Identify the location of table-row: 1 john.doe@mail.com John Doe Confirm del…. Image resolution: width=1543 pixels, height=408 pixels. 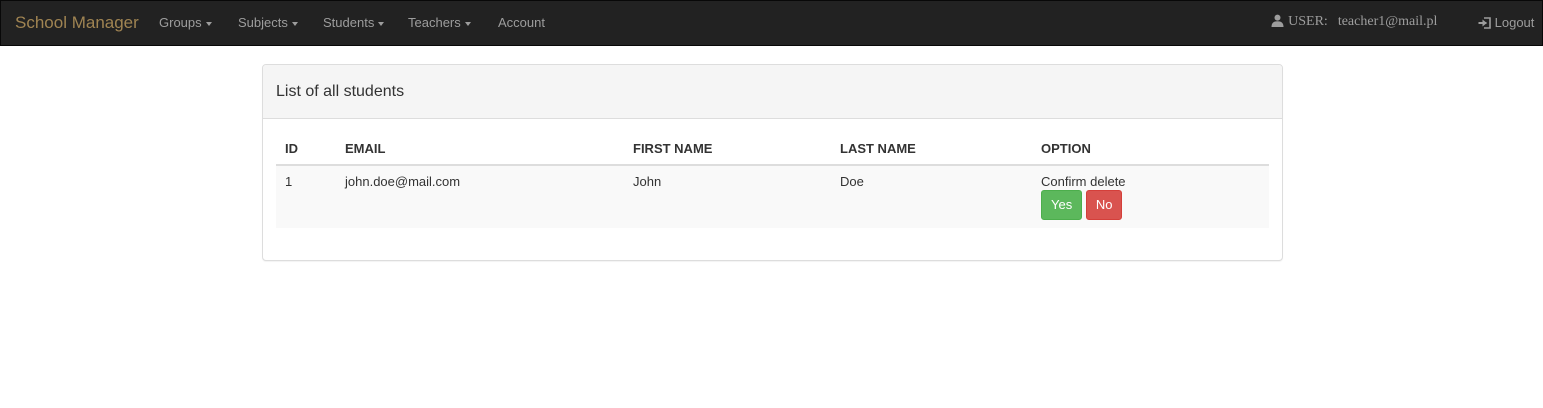
(772, 196).